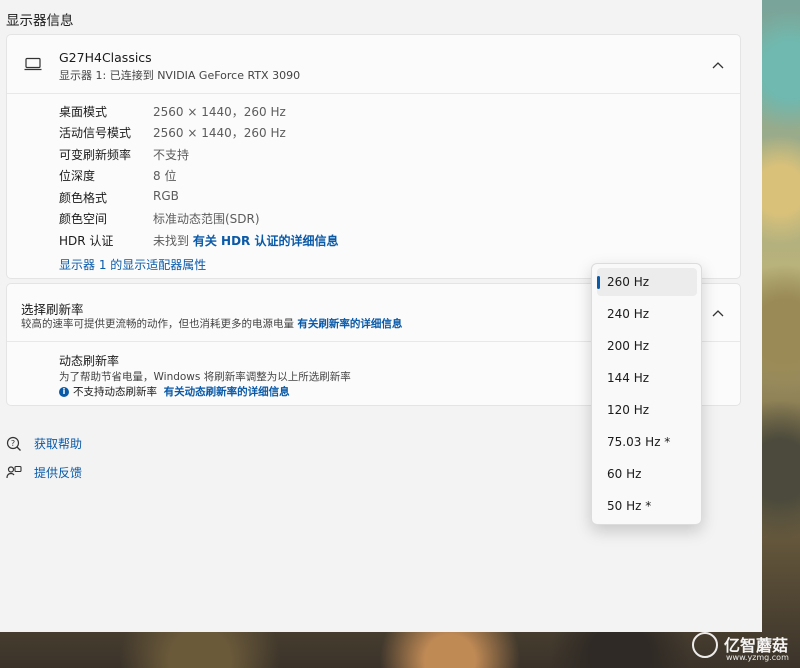 This screenshot has width=800, height=668. What do you see at coordinates (180, 75) in the screenshot?
I see `monitor-subtitle: 显示器 1: 已连接到 NVIDIA GeForce RTX 3090` at bounding box center [180, 75].